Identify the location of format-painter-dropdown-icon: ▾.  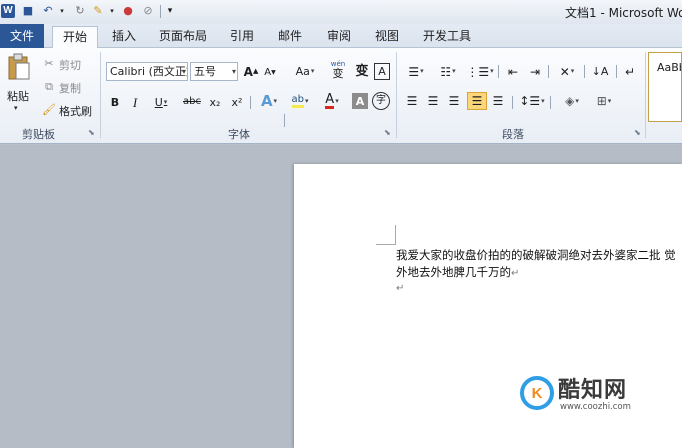
(112, 11).